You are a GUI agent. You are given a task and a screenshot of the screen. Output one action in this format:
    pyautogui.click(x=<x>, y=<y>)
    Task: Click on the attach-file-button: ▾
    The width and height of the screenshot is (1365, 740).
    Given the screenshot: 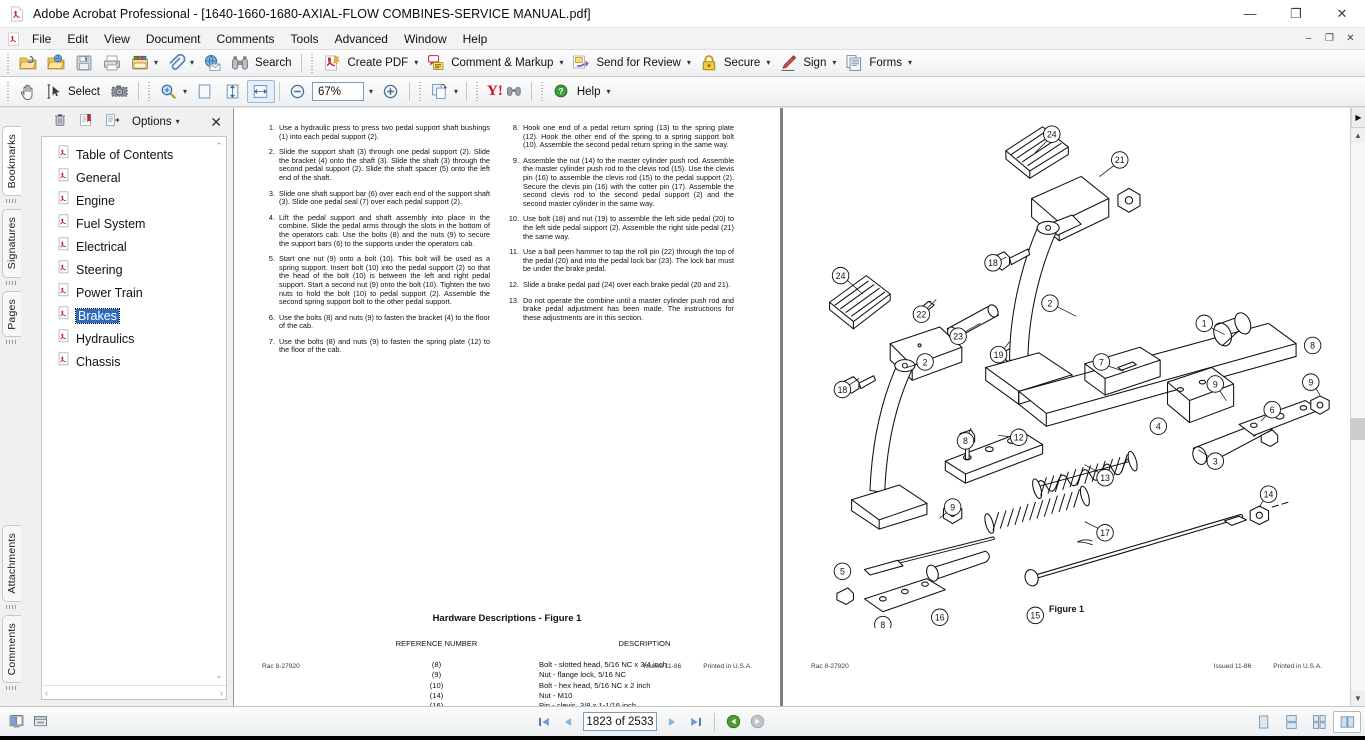 What is the action you would take?
    pyautogui.click(x=180, y=63)
    